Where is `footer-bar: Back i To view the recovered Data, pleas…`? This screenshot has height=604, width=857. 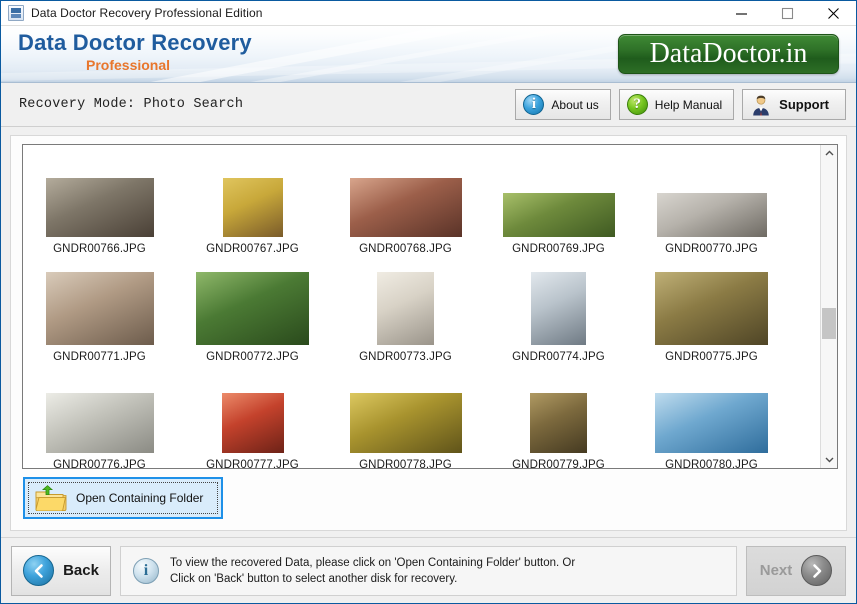 footer-bar: Back i To view the recovered Data, pleas… is located at coordinates (428, 570).